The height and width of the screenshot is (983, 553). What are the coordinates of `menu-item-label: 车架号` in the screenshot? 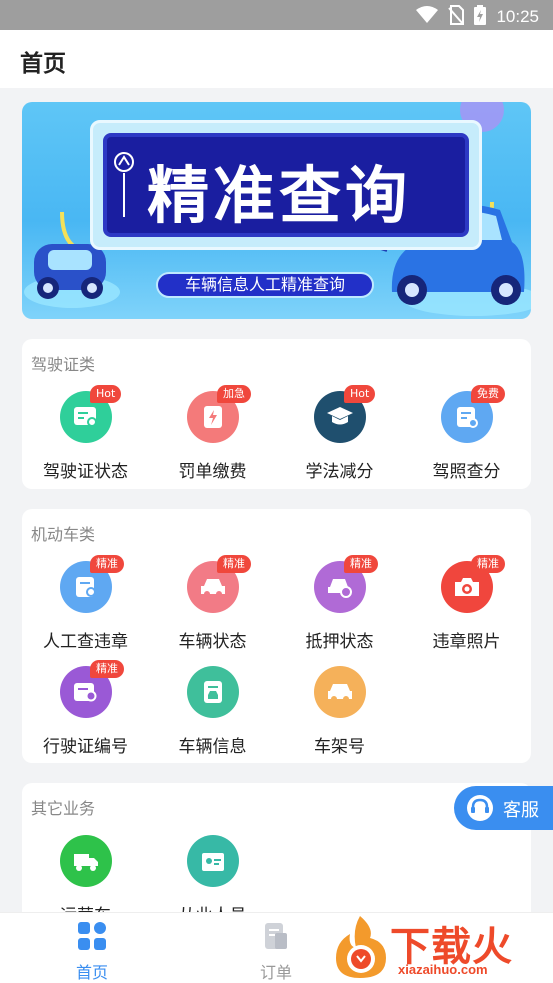 It's located at (339, 747).